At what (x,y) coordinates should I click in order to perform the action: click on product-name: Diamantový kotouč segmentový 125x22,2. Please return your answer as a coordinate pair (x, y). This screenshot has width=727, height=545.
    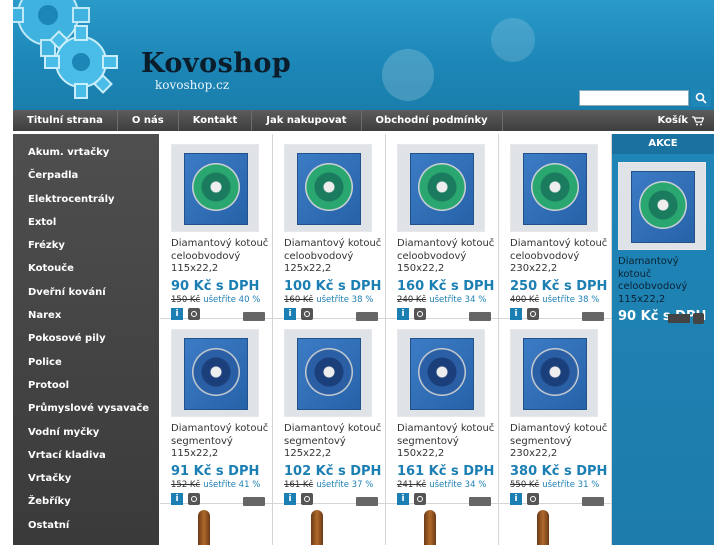
    Looking at the image, I should click on (334, 442).